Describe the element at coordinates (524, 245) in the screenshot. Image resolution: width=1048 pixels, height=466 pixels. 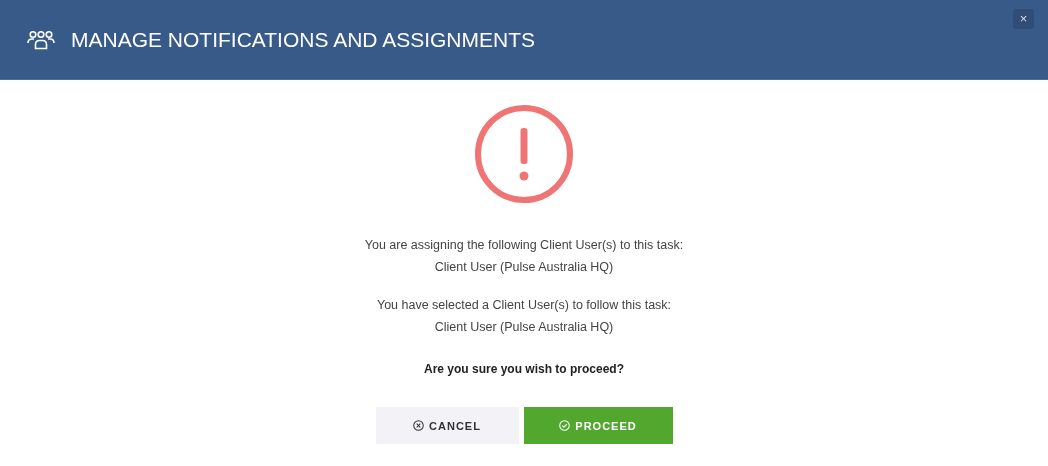
I see `message-text: You are assigning the following Client User(s) to this task:` at that location.